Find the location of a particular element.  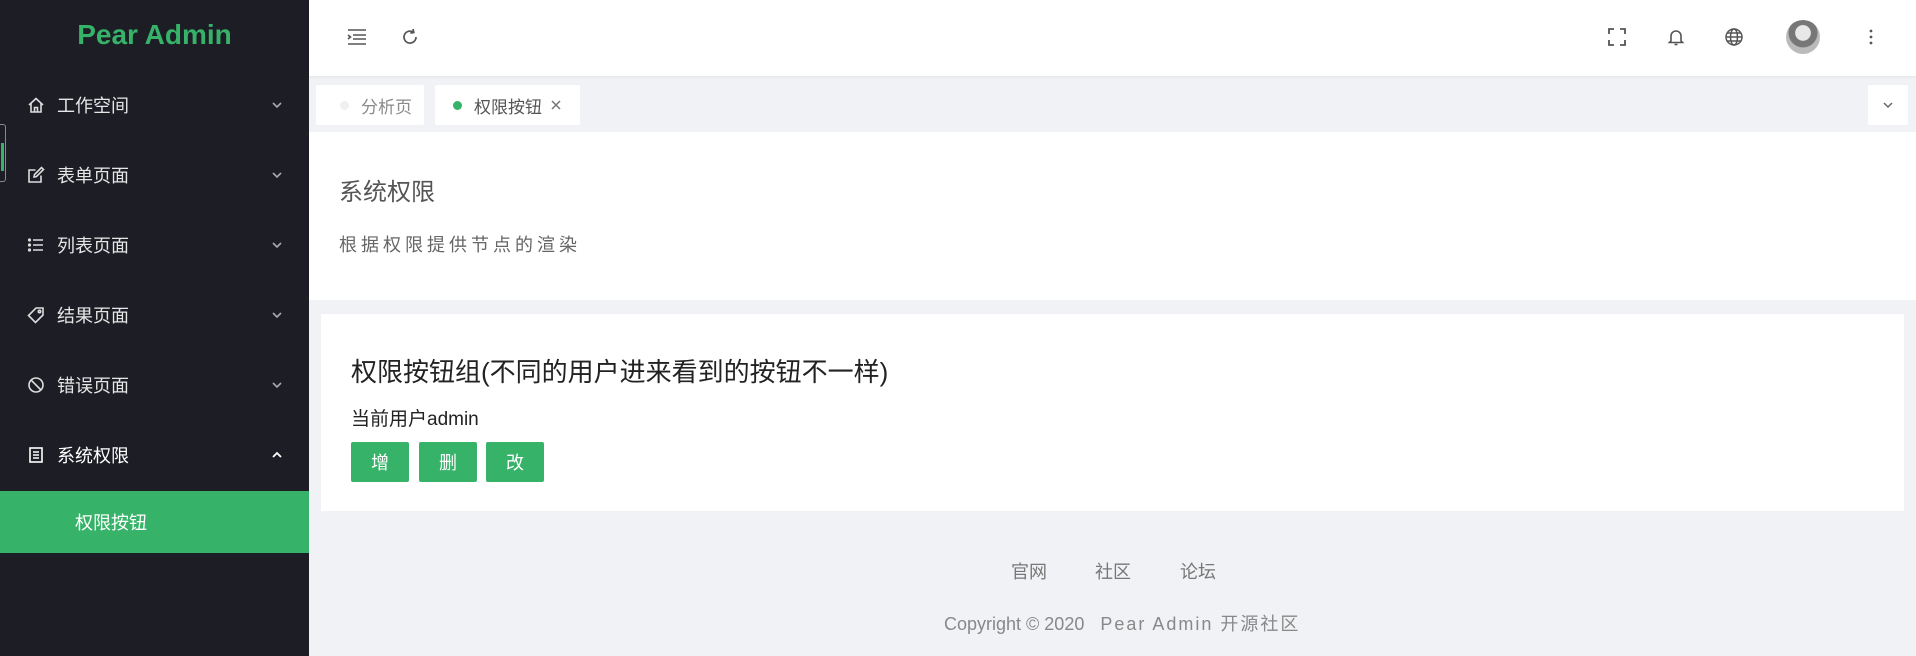

tag-icon is located at coordinates (36, 315).